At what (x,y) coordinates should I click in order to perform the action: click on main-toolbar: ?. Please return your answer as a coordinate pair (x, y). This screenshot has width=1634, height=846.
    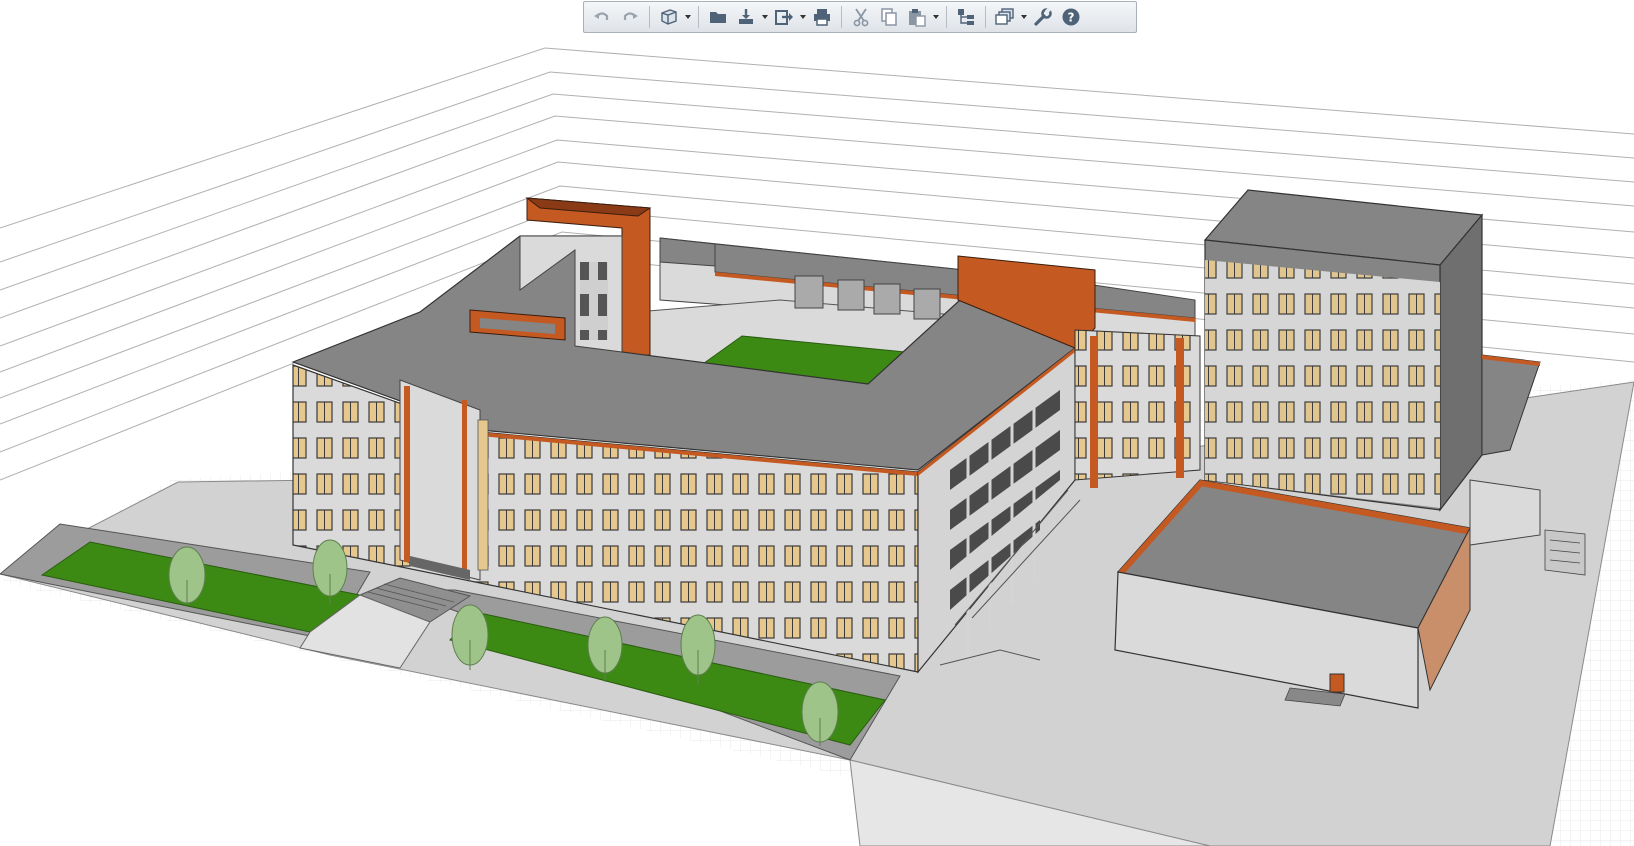
    Looking at the image, I should click on (860, 17).